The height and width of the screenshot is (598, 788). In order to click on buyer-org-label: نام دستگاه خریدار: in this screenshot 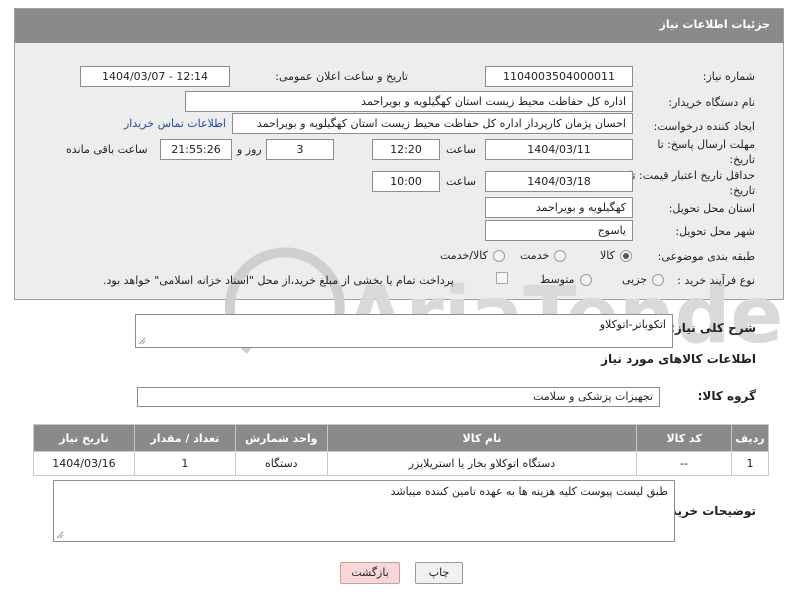, I will do `click(711, 102)`.